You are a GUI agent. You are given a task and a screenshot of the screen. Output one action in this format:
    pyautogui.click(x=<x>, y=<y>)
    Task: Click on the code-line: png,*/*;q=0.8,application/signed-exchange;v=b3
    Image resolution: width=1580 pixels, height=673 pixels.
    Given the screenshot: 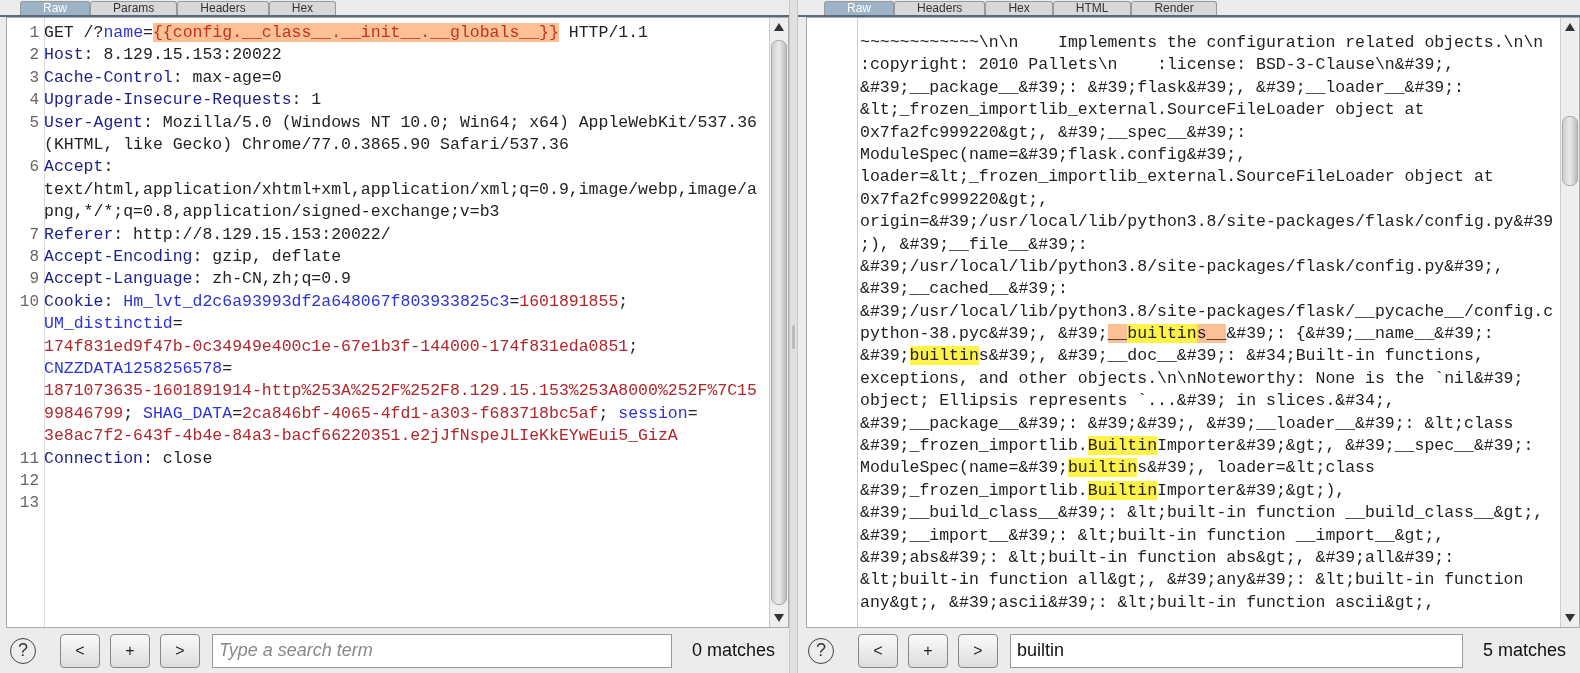 What is the action you would take?
    pyautogui.click(x=272, y=212)
    